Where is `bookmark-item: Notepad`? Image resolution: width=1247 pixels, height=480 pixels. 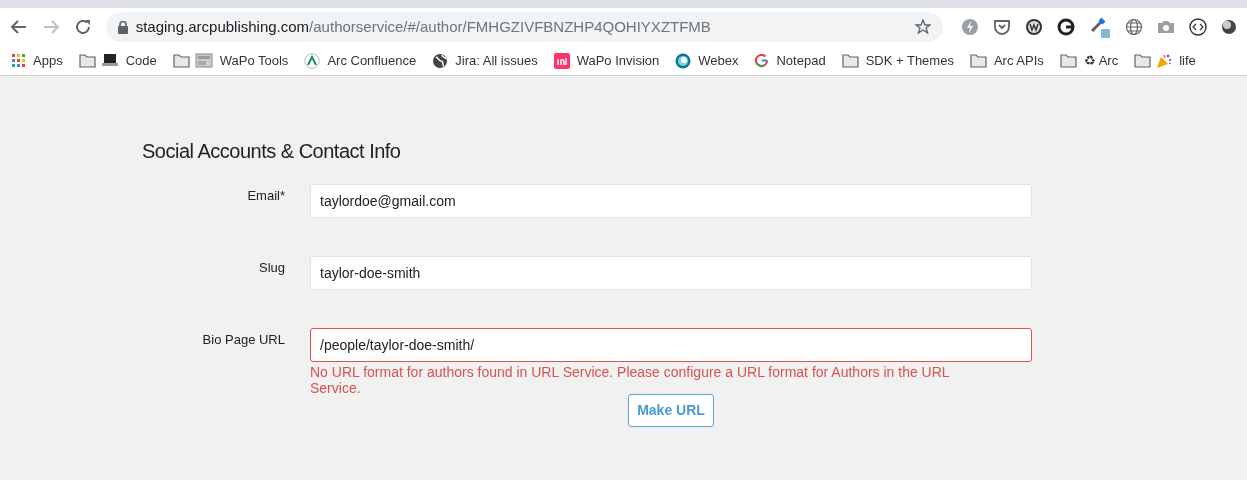
bookmark-item: Notepad is located at coordinates (790, 60).